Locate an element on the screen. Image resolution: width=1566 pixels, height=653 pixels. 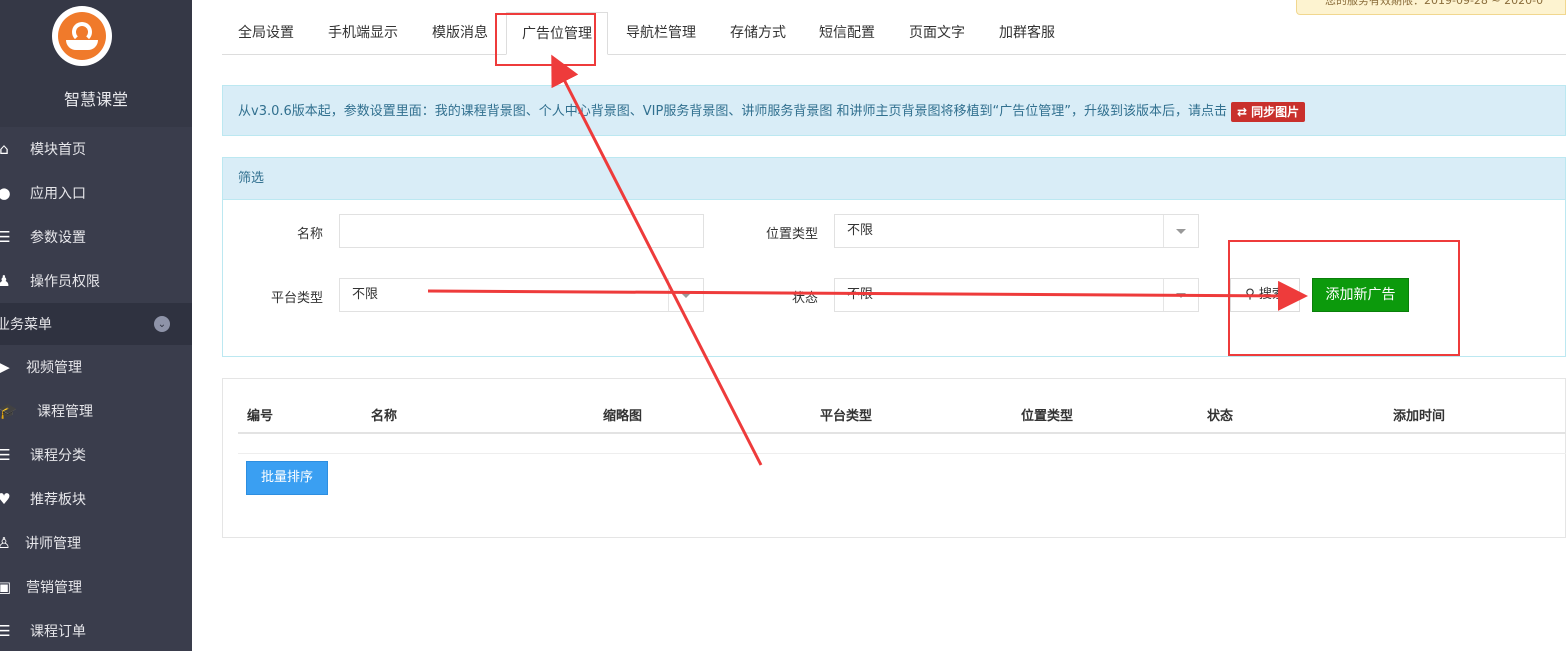
column-header: 状态 is located at coordinates (1220, 416).